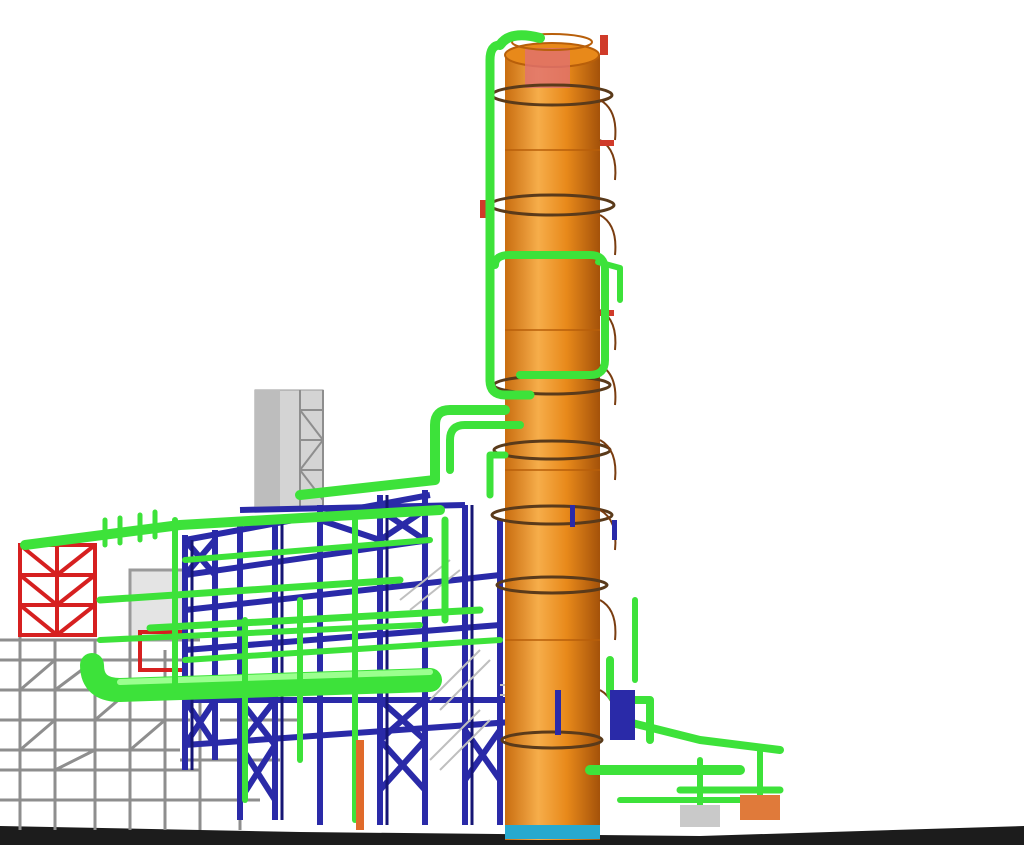  Describe the element at coordinates (695, 758) in the screenshot. I see `right-equipment` at that location.